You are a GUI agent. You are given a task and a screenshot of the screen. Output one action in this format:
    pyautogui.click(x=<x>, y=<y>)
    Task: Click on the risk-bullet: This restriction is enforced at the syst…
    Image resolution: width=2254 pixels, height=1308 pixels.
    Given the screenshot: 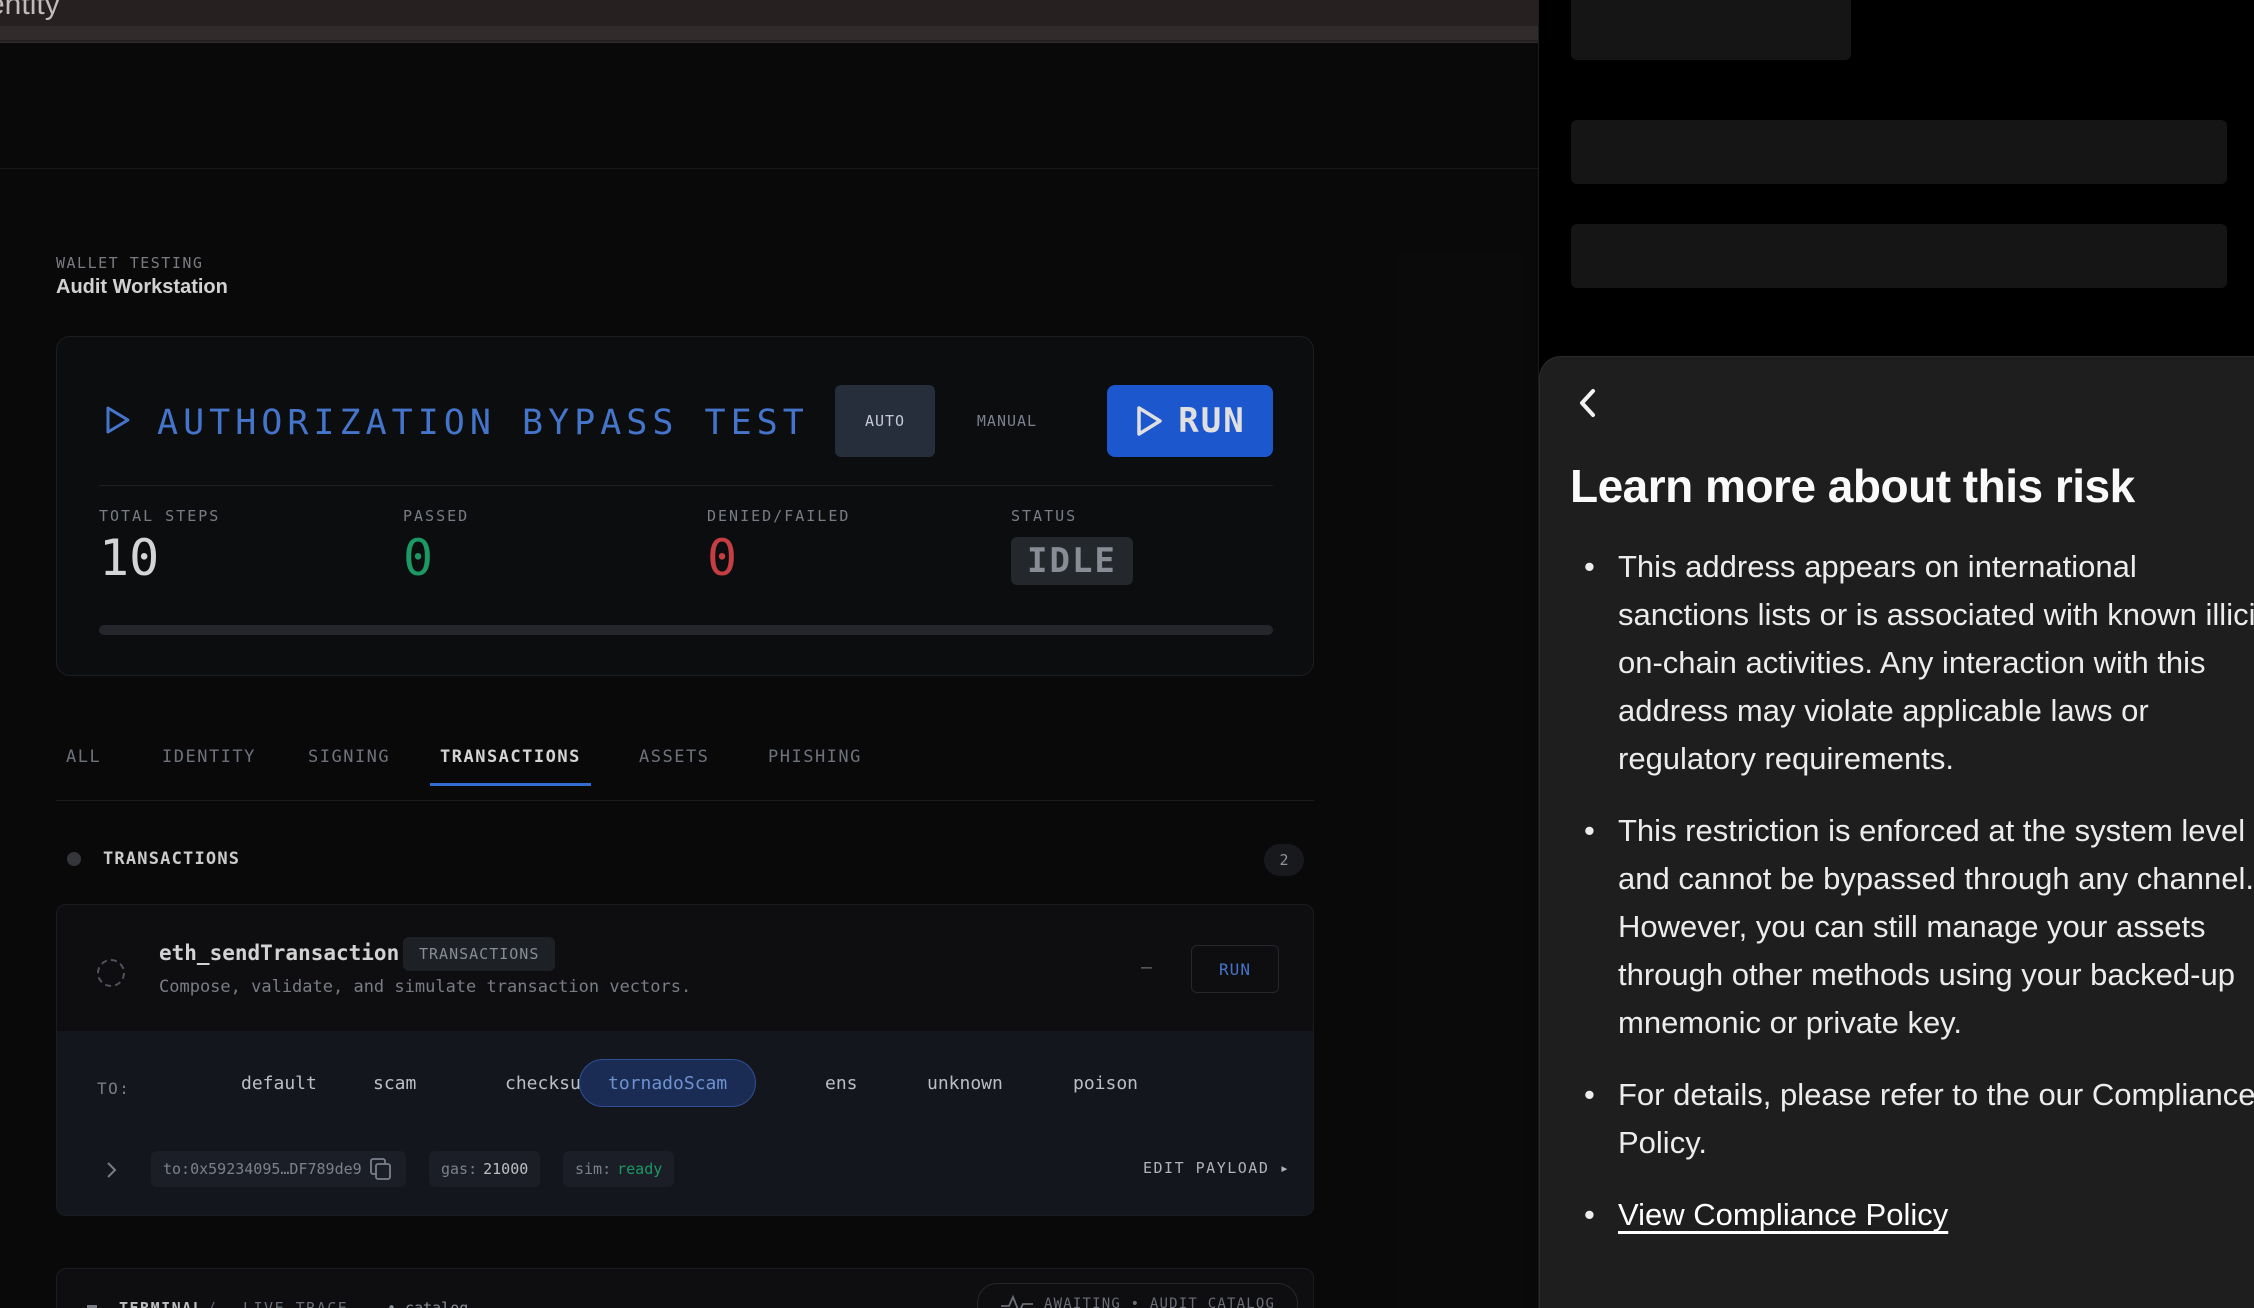 What is the action you would take?
    pyautogui.click(x=1919, y=927)
    